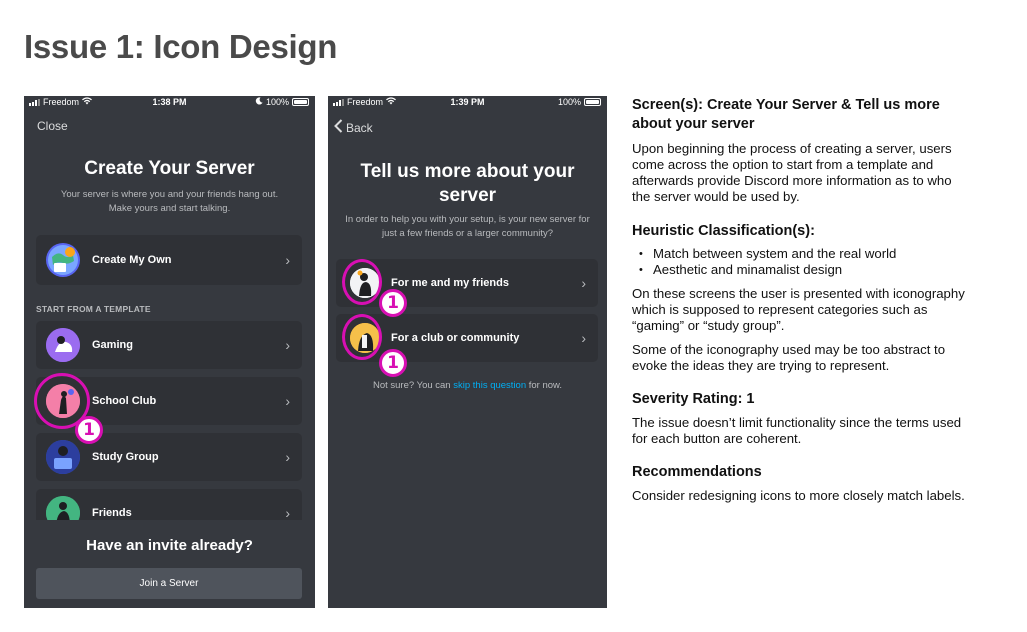  I want to click on screen-title: Create Your Server, so click(169, 168).